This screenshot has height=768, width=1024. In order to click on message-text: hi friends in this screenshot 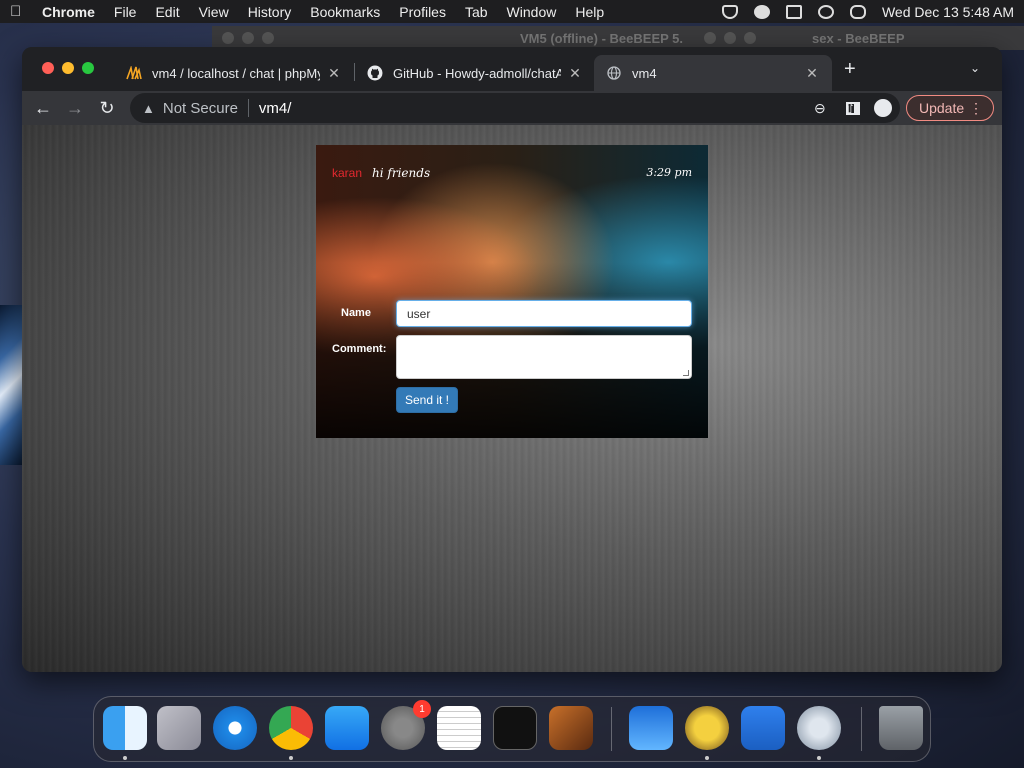, I will do `click(401, 173)`.